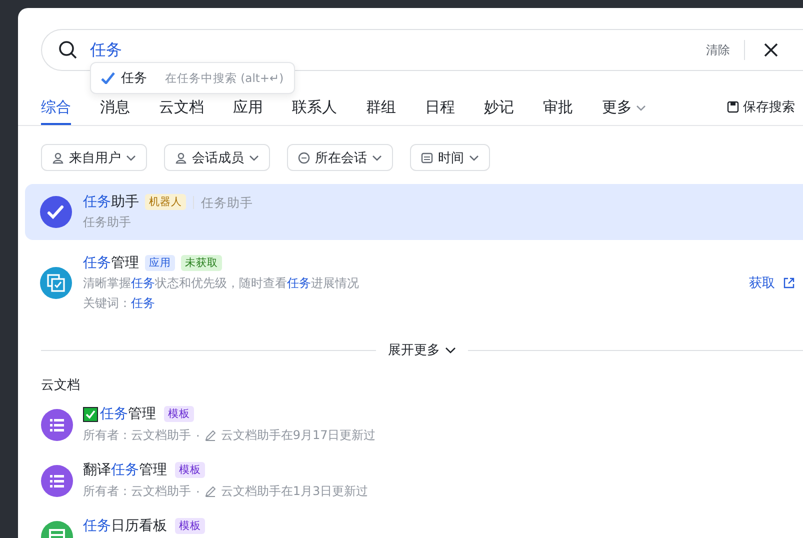  What do you see at coordinates (125, 470) in the screenshot?
I see `doc-title: 翻译任务管理` at bounding box center [125, 470].